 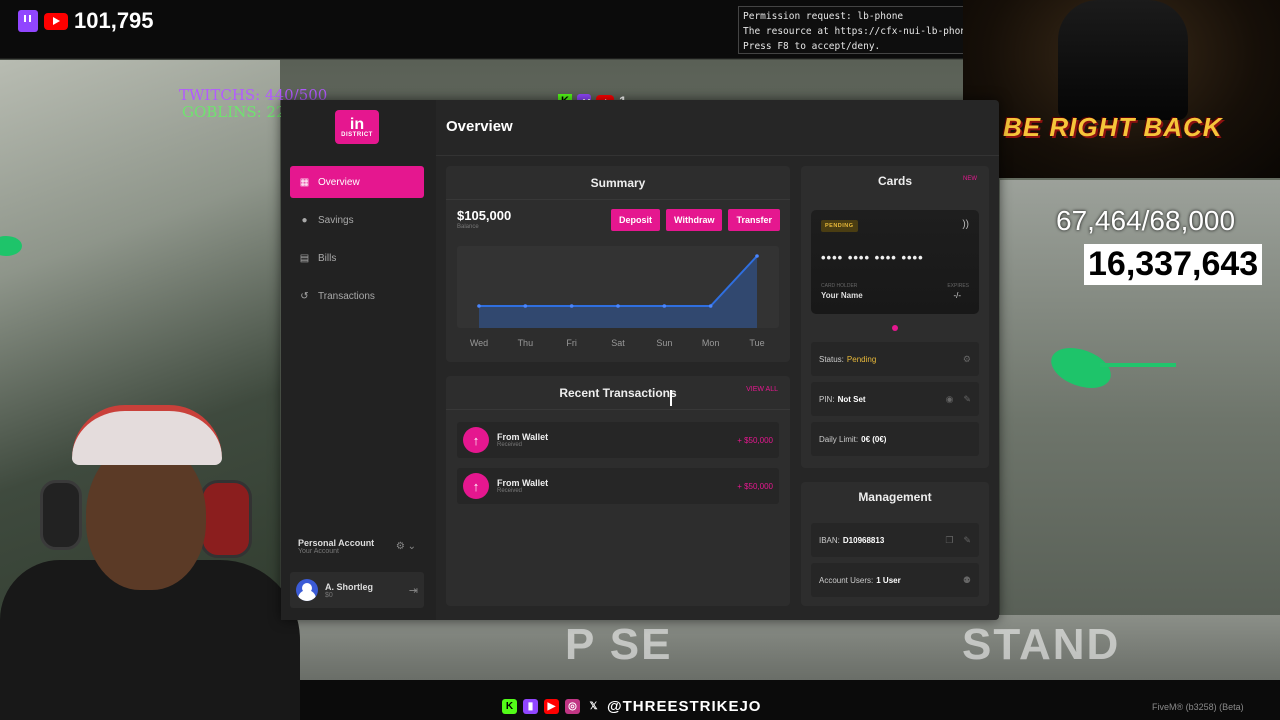 What do you see at coordinates (304, 258) in the screenshot?
I see `document-icon: ▤` at bounding box center [304, 258].